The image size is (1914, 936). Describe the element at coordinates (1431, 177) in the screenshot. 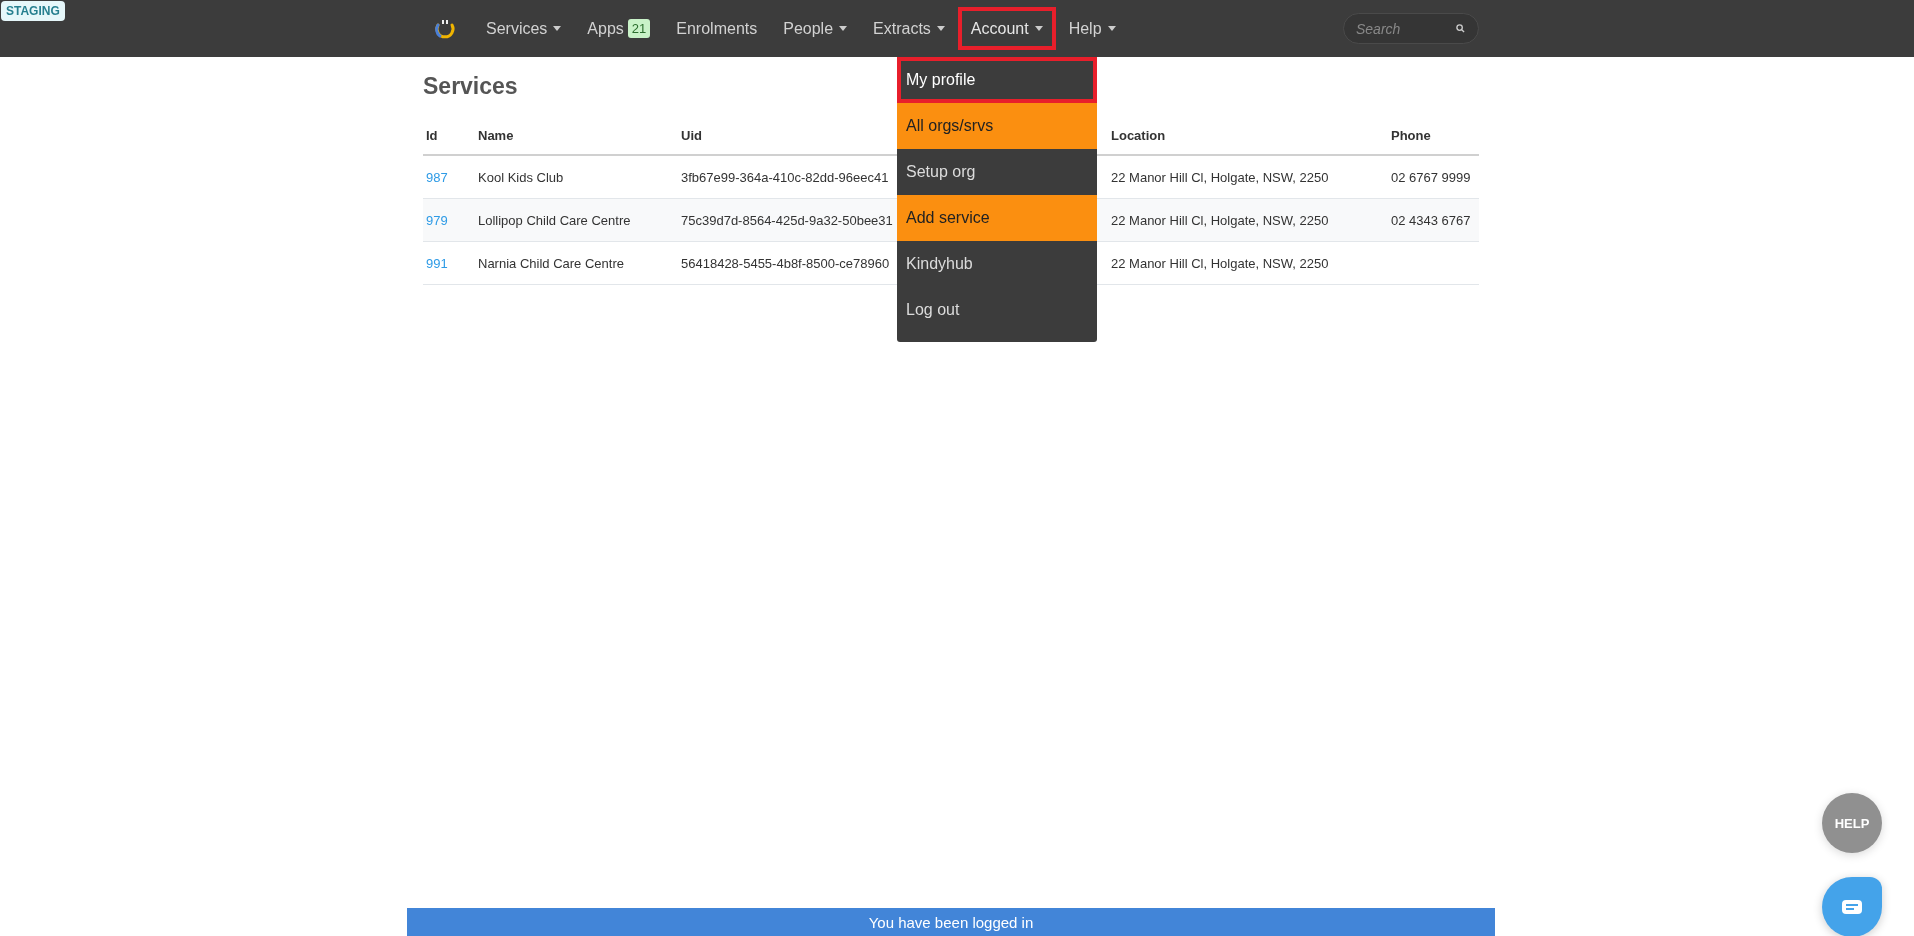

I see `table-cell: 02 6767 9999` at that location.